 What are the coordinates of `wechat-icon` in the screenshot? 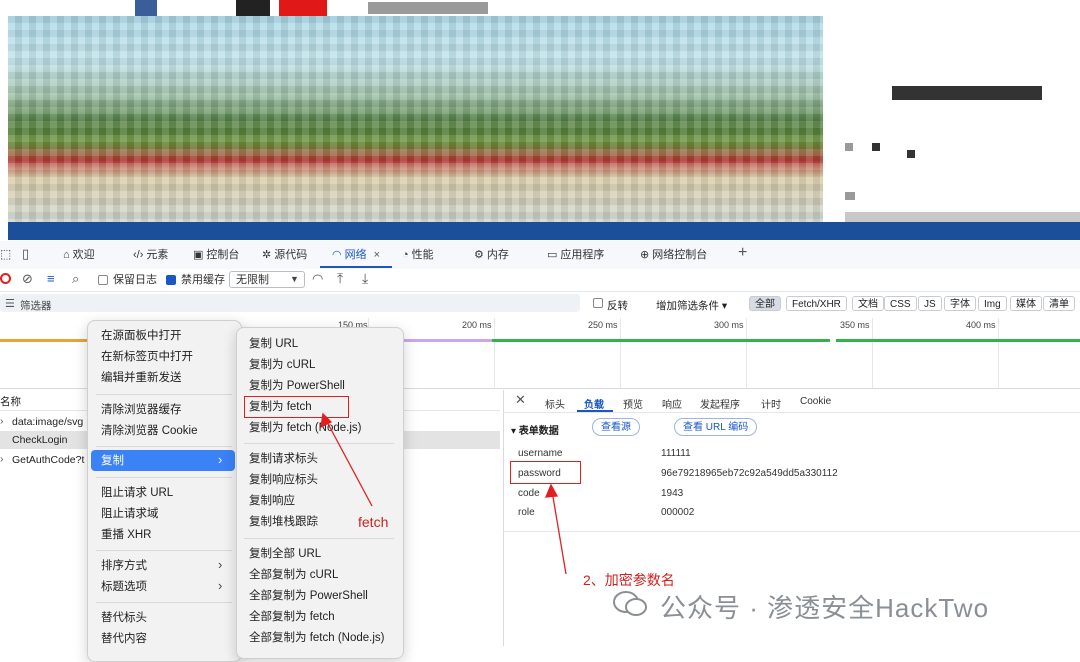 It's located at (630, 604).